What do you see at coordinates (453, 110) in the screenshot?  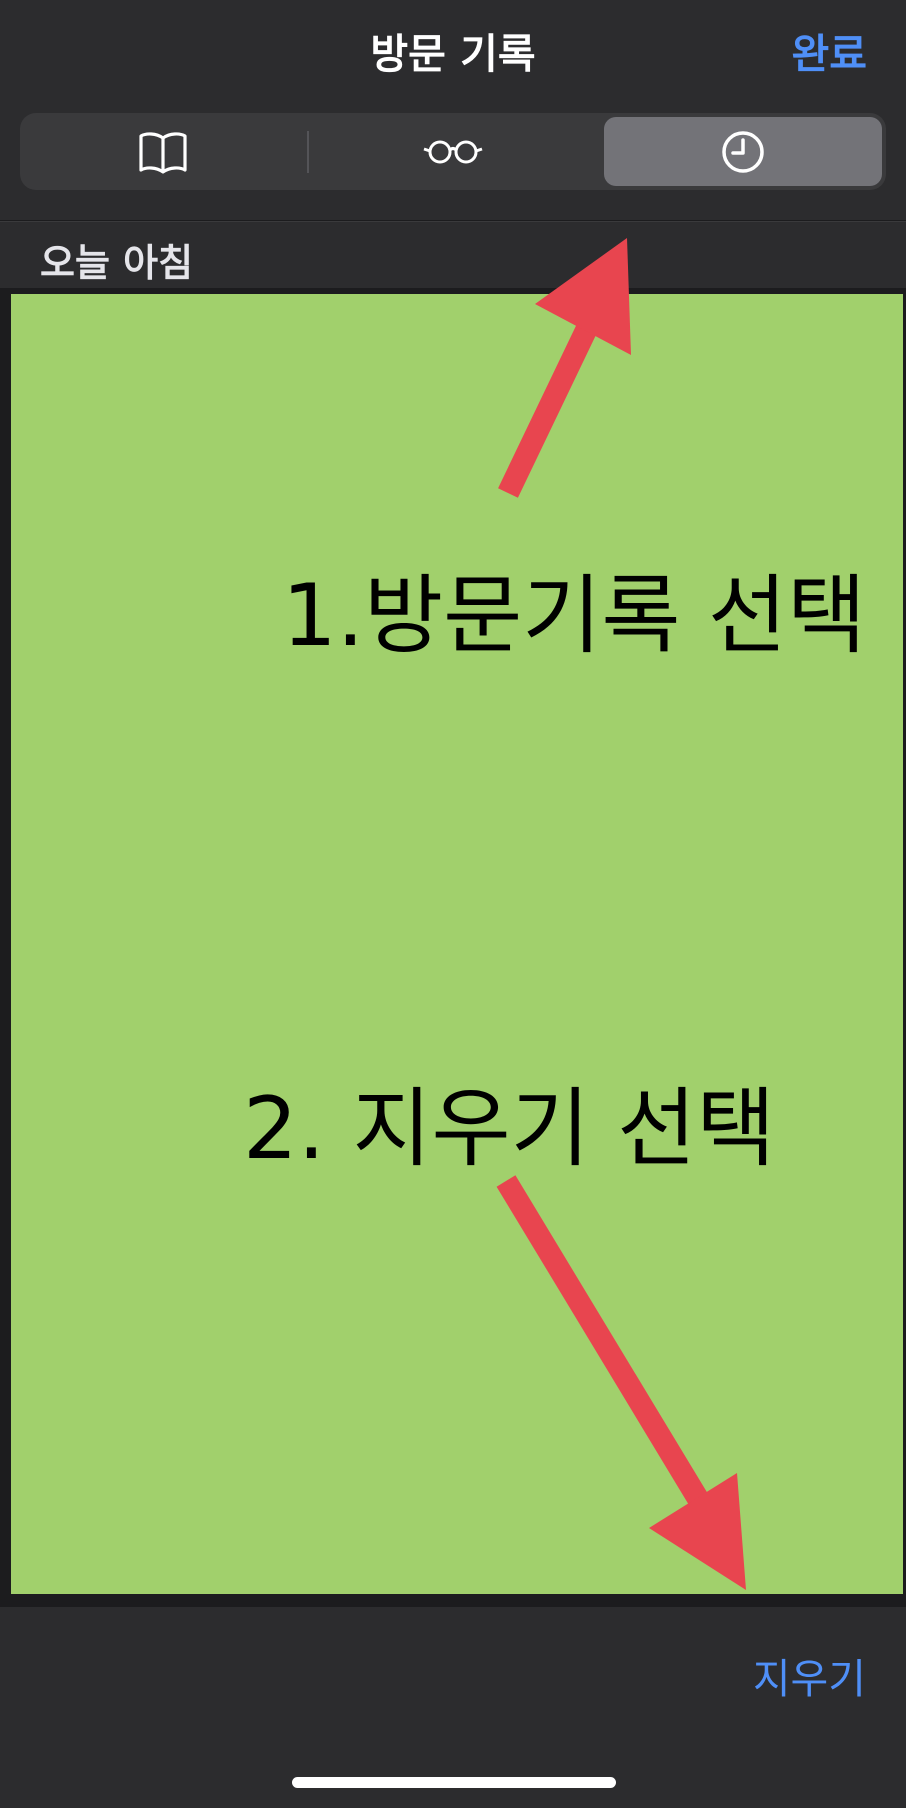 I see `navigation-bar: 방문 기록 완료` at bounding box center [453, 110].